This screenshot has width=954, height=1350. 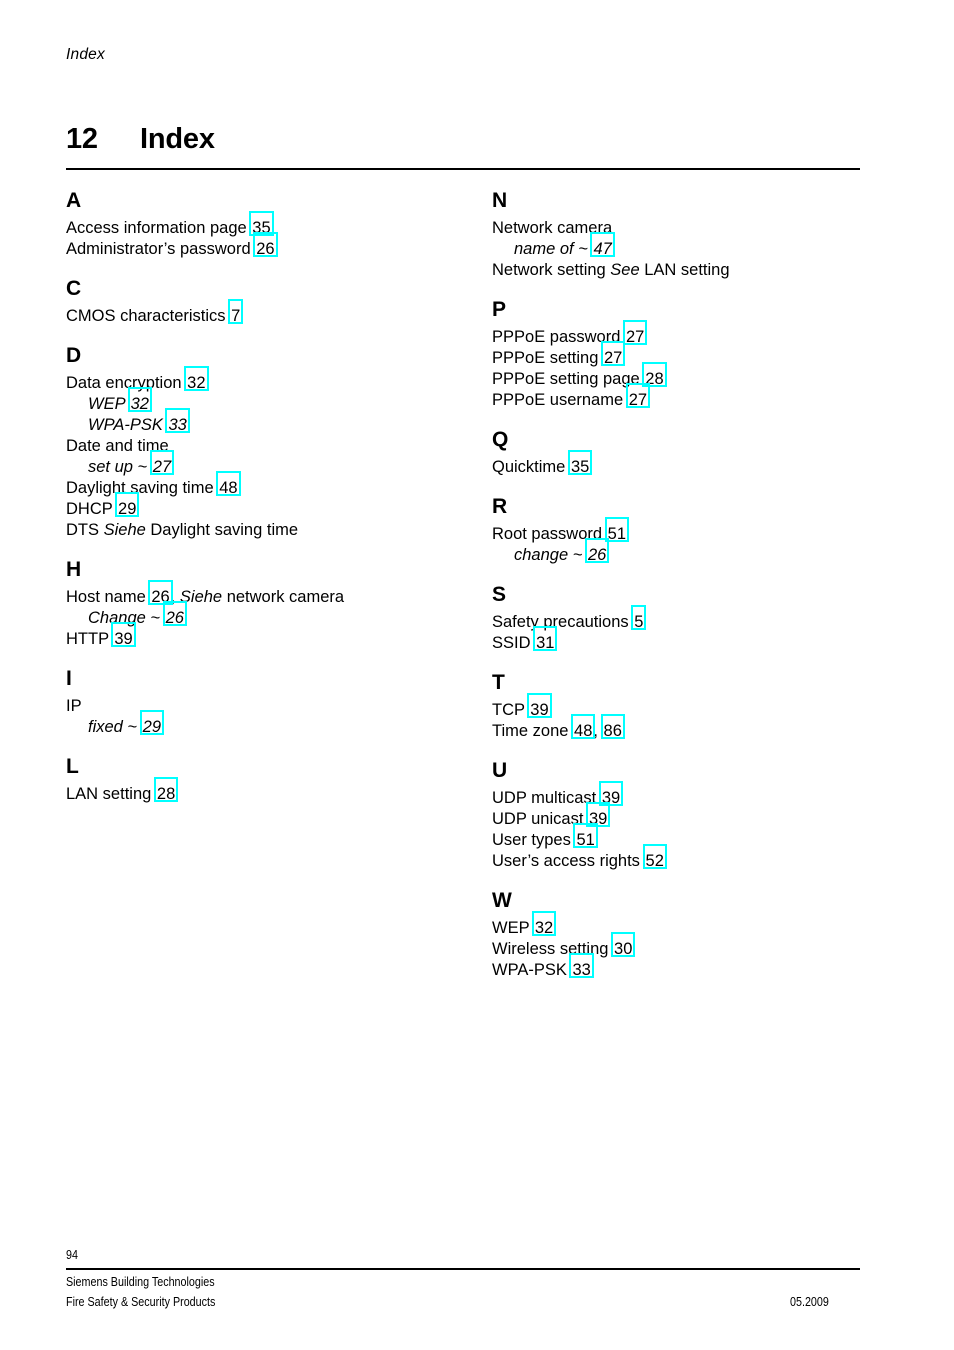 I want to click on index-page-link: 5, so click(x=639, y=619).